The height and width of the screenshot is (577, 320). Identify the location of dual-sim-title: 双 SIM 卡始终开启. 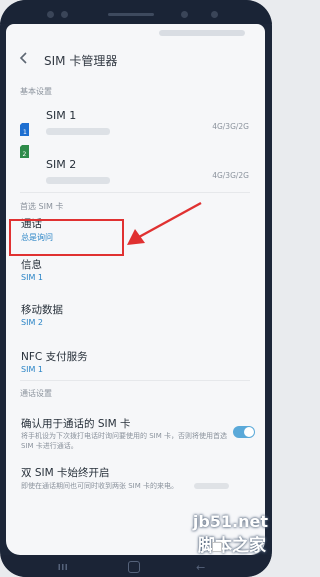
(65, 472).